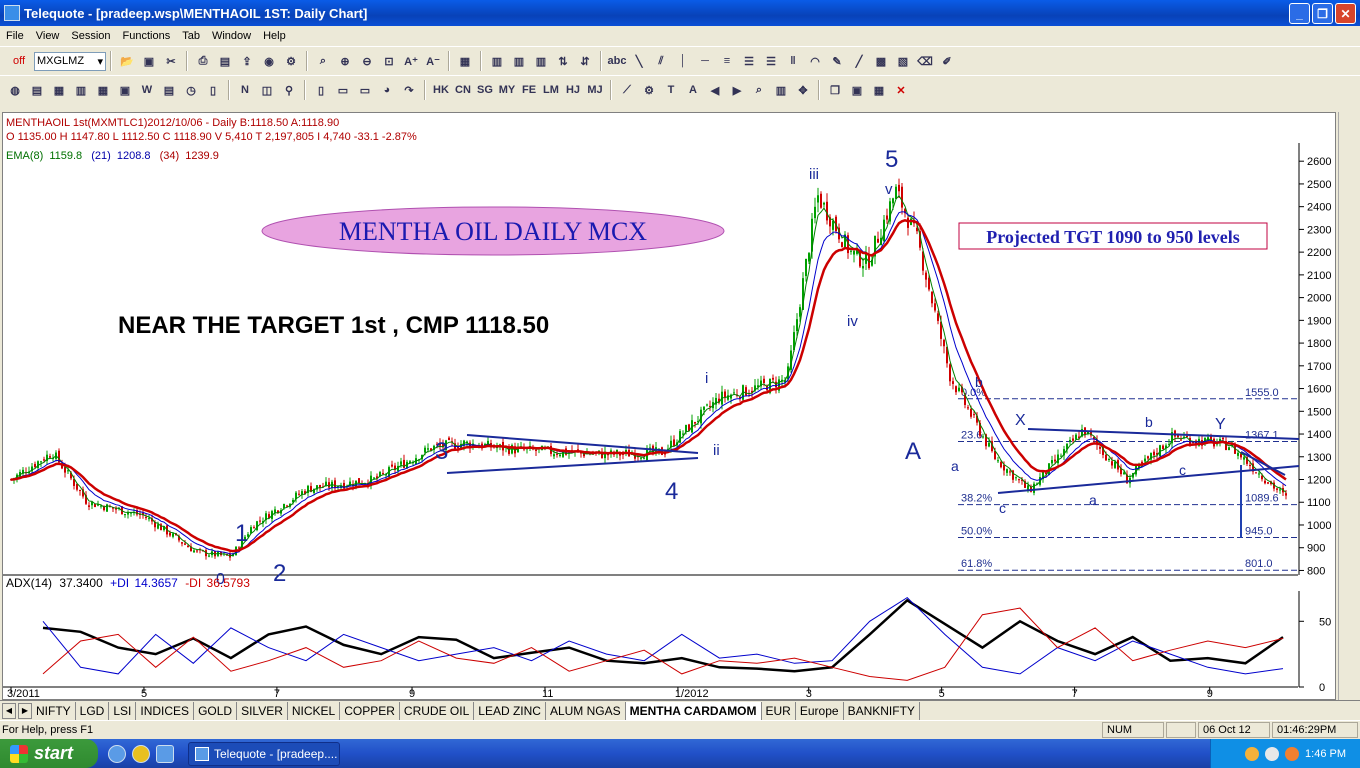  What do you see at coordinates (267, 90) in the screenshot?
I see `book-icon: ◫` at bounding box center [267, 90].